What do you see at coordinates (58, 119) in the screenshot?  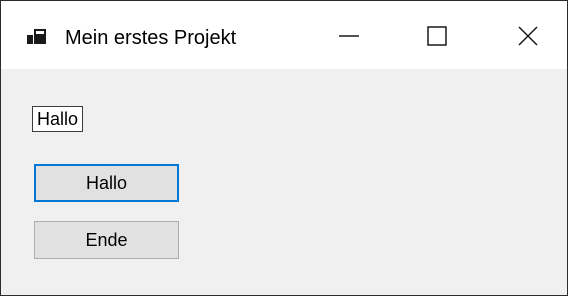 I see `hallo-label: Hallo` at bounding box center [58, 119].